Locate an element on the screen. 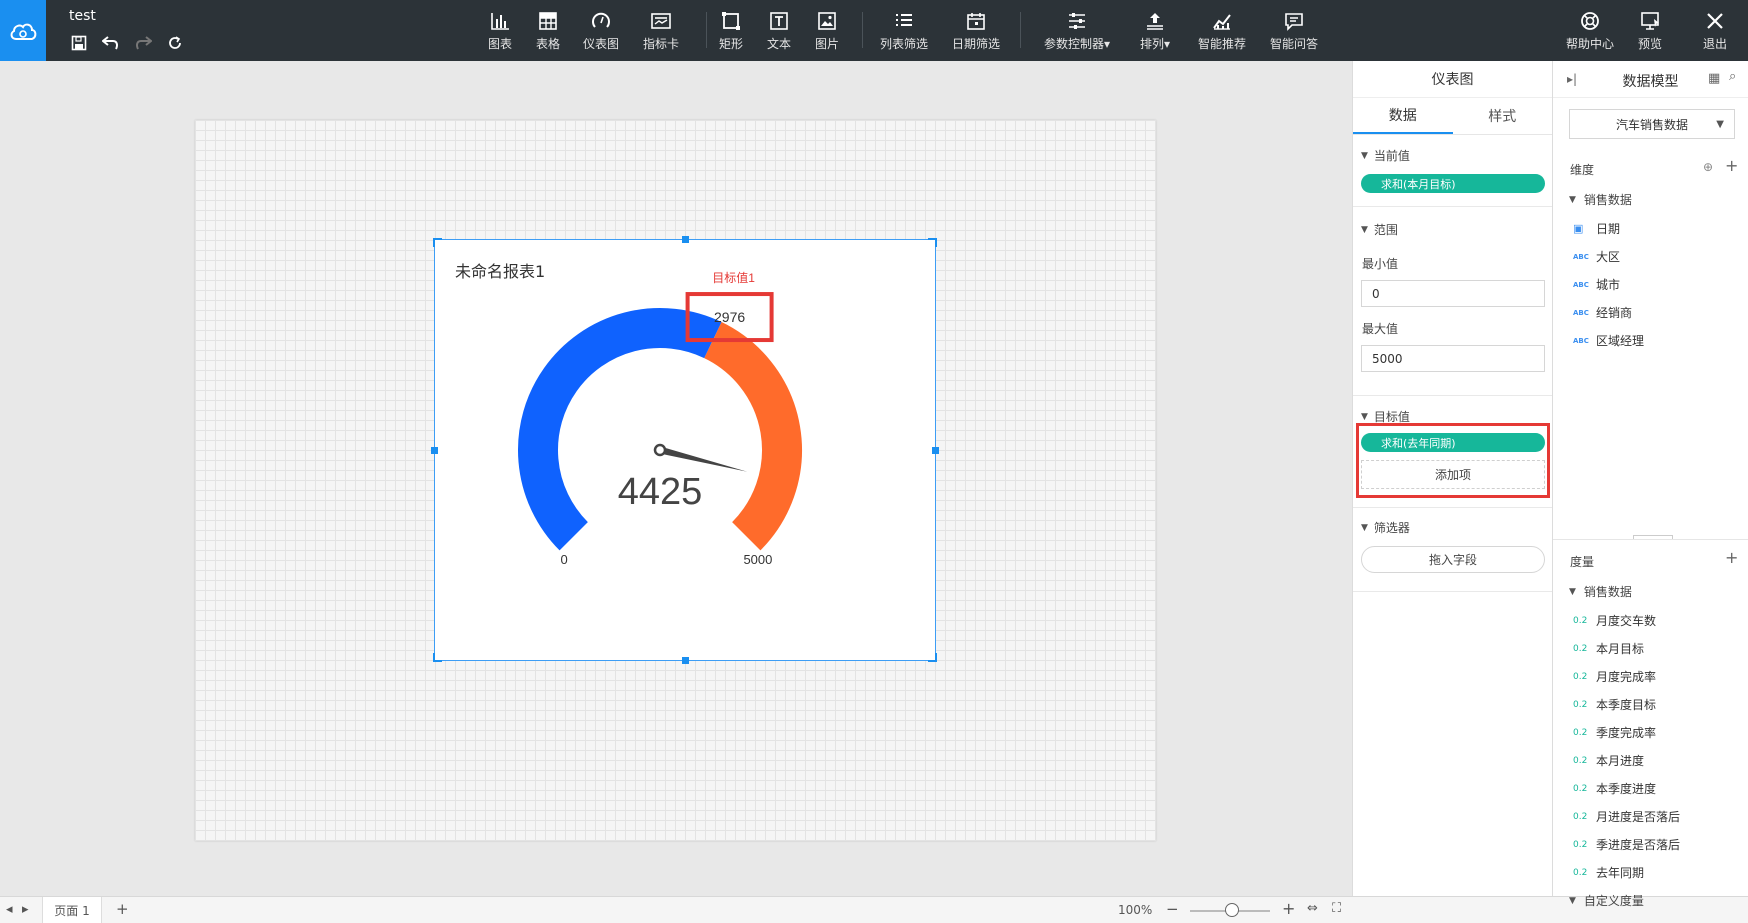 The height and width of the screenshot is (923, 1748). gauge-chart: 4425 0 5000 目标值1 2976 is located at coordinates (660, 418).